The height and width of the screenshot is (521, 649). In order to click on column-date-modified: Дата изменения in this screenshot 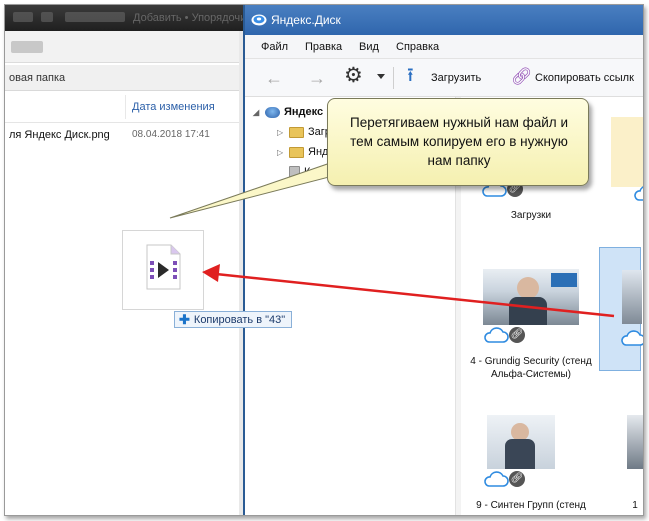, I will do `click(173, 107)`.